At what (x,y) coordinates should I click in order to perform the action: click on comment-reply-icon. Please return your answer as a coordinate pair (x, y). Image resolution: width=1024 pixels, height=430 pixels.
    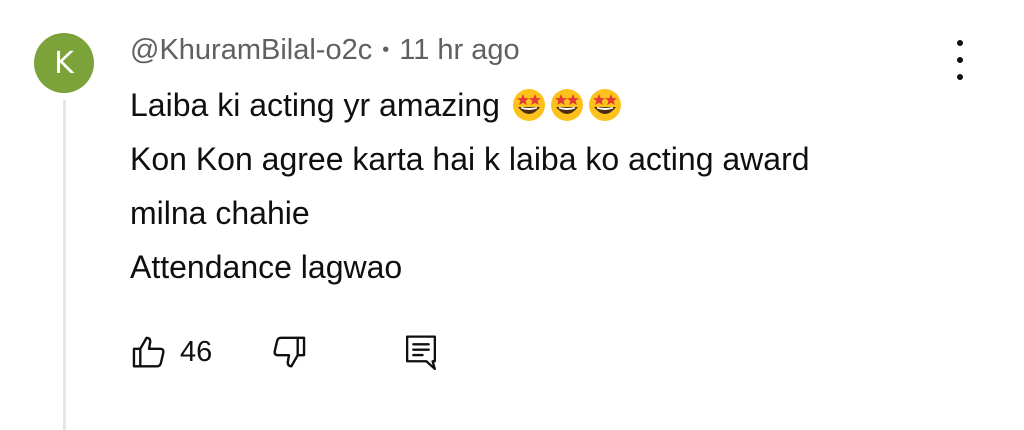
    Looking at the image, I should click on (421, 353).